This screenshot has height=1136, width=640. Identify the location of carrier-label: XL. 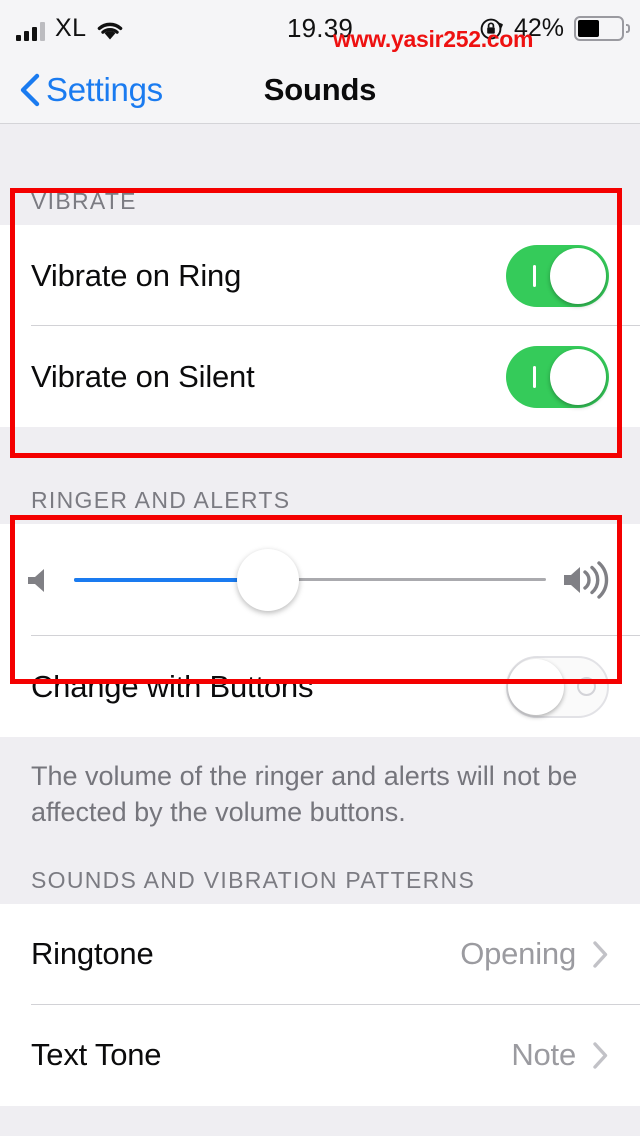
(71, 27).